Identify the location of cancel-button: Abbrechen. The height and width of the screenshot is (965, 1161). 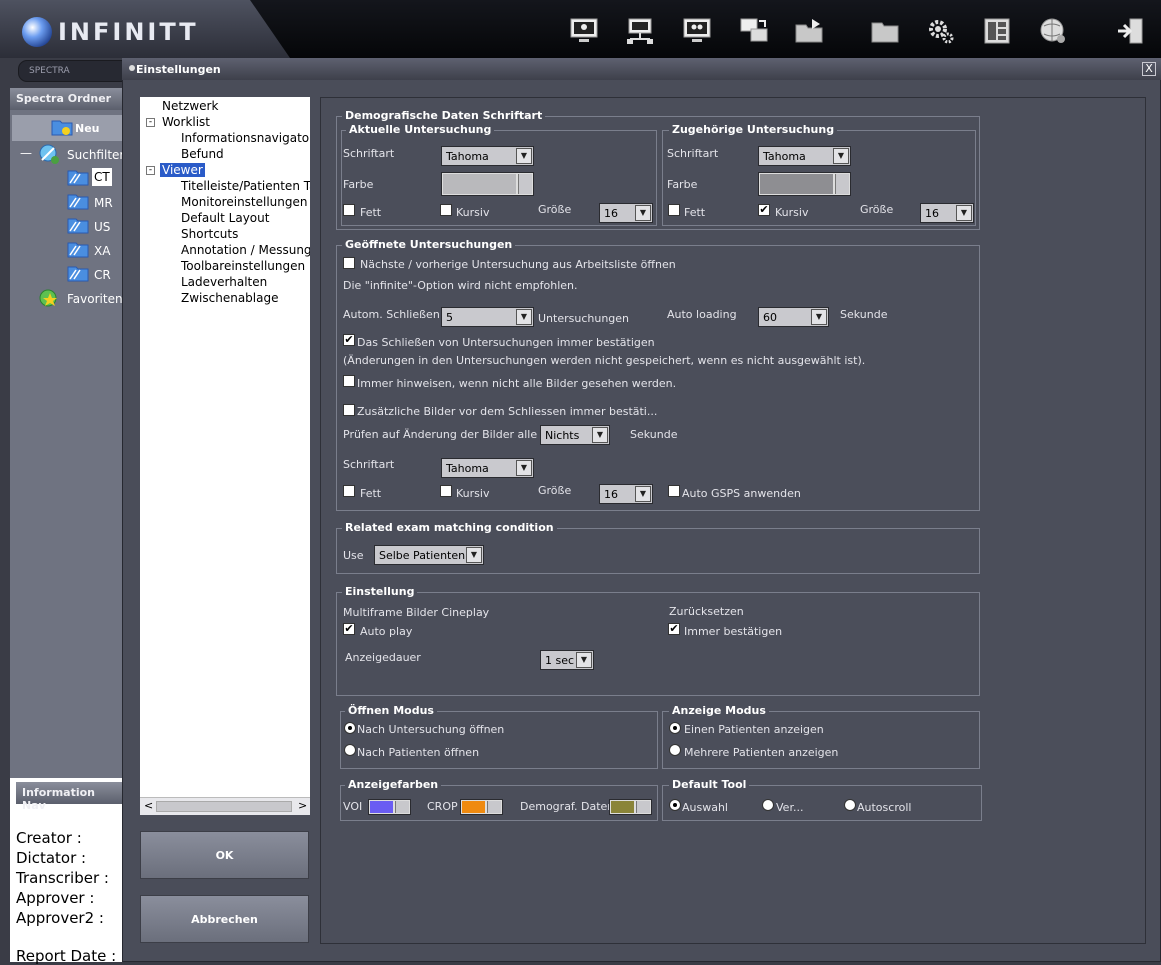
(224, 919).